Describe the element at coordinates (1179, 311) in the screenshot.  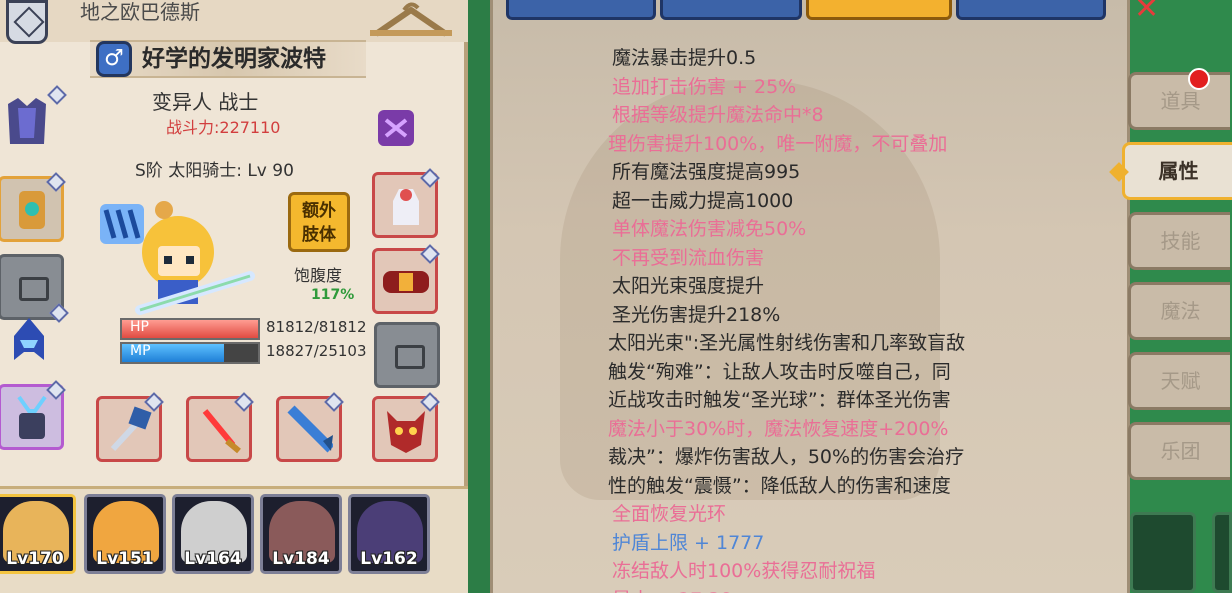
I see `side-tab-magic: 魔法` at that location.